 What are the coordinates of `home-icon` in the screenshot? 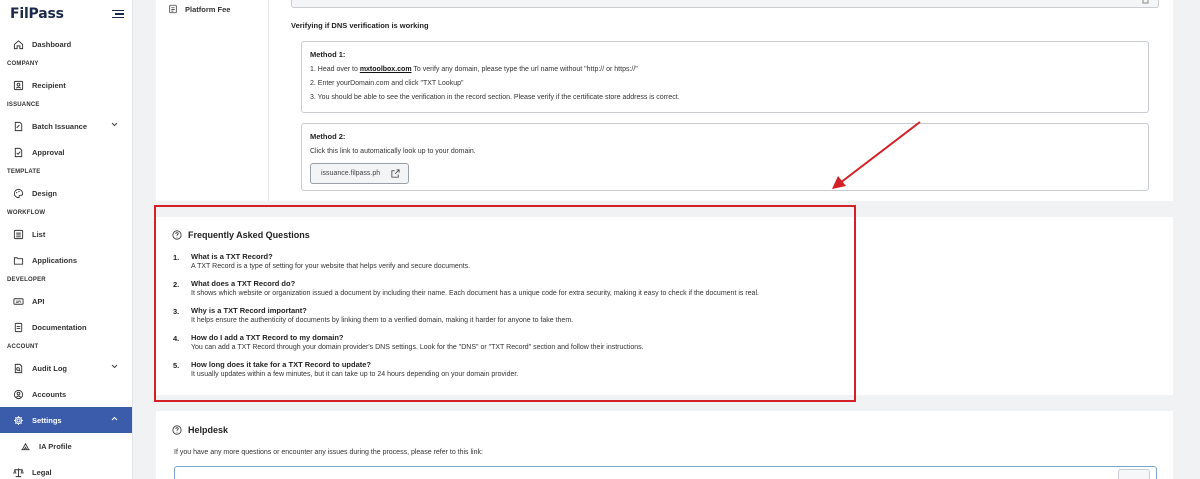 It's located at (18, 44).